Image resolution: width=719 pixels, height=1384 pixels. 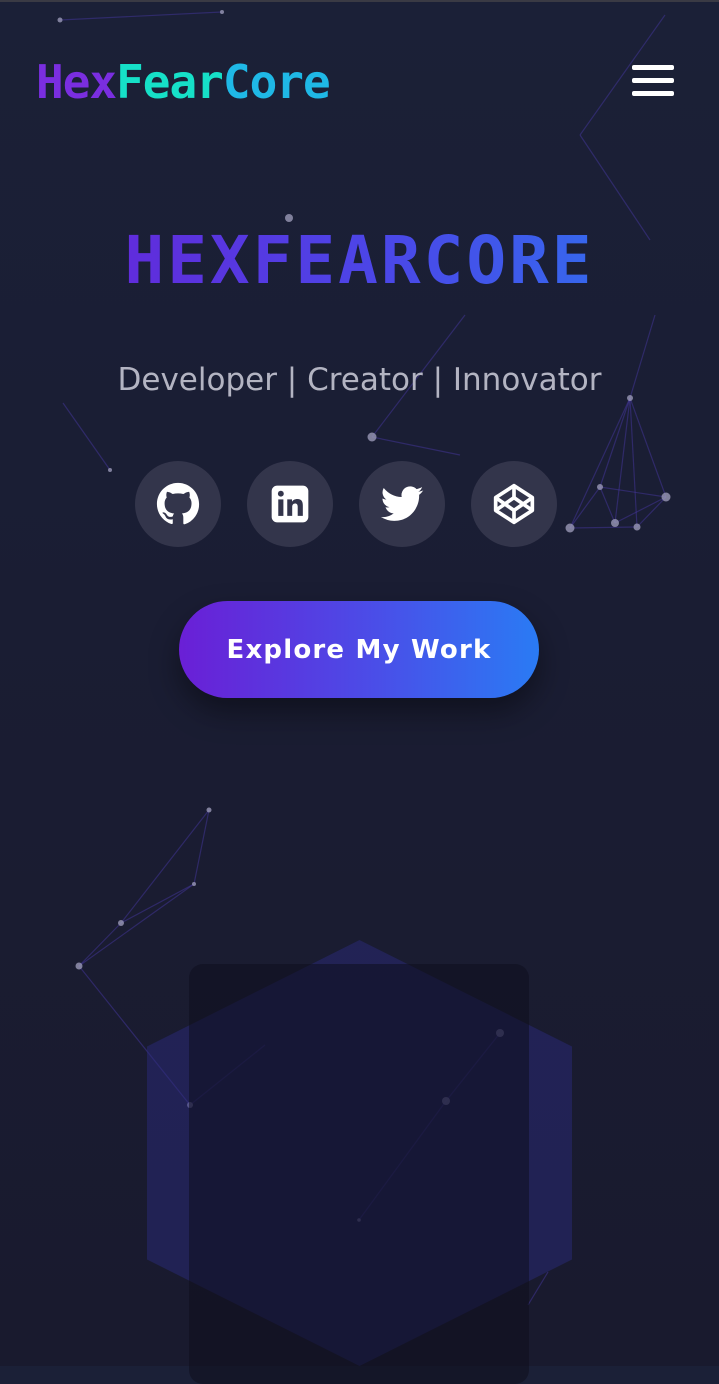 I want to click on codepen-icon, so click(x=514, y=504).